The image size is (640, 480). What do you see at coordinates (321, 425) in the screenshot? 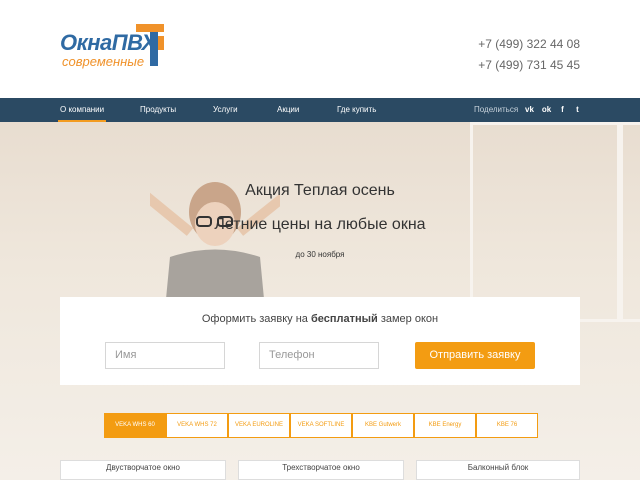
I see `tab-veka-softline: VEKA SOFTLINE` at bounding box center [321, 425].